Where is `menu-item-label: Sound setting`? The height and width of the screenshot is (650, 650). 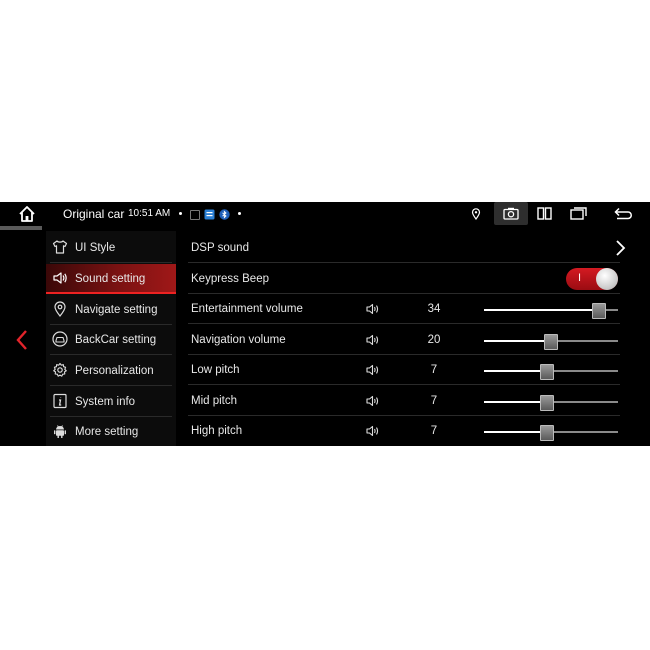
menu-item-label: Sound setting is located at coordinates (110, 279).